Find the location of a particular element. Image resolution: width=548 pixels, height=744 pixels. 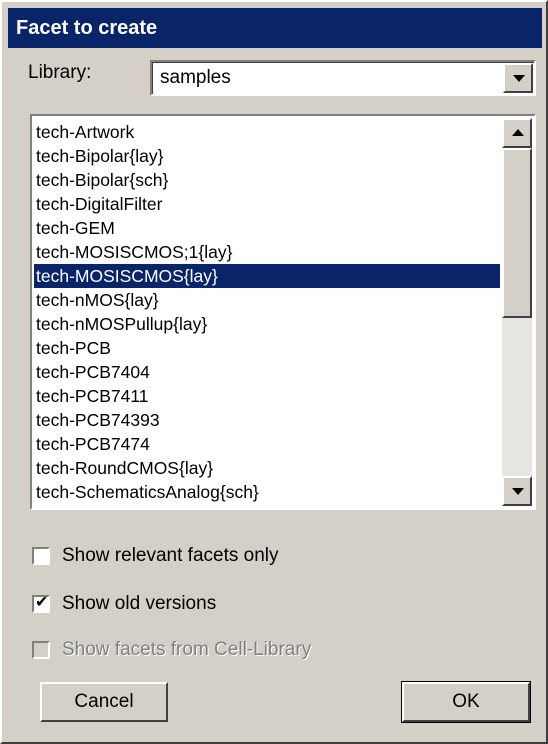

list-item: tech-Bipolar{lay} is located at coordinates (267, 156).